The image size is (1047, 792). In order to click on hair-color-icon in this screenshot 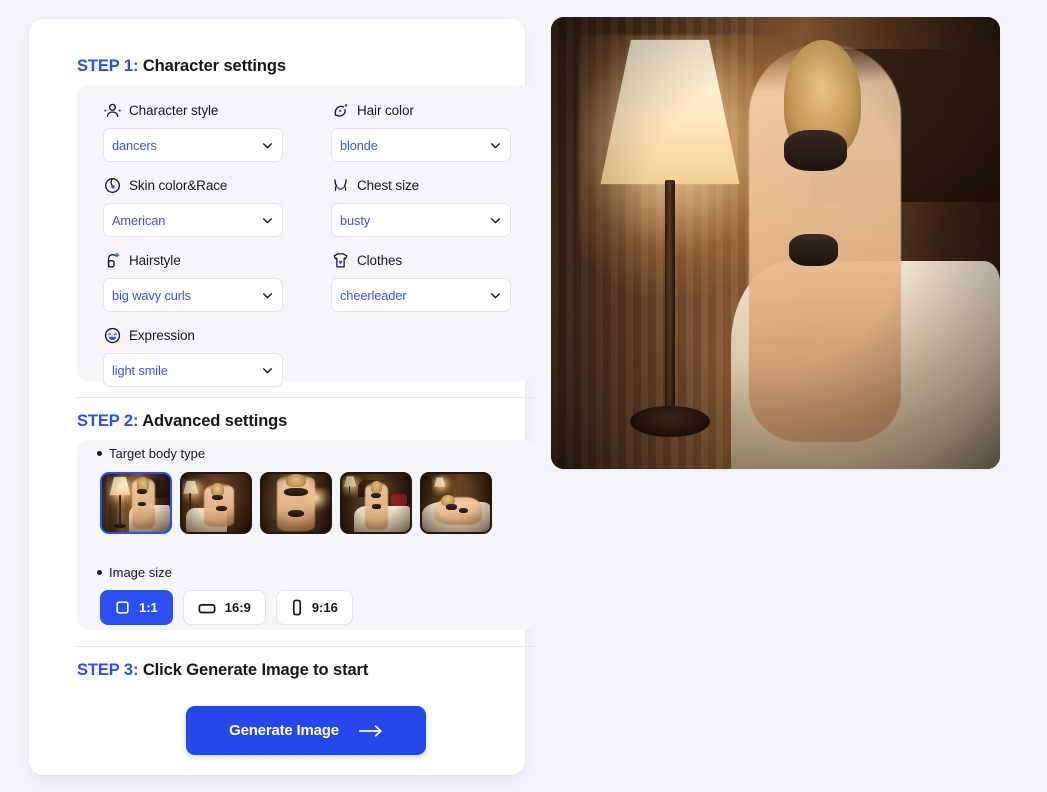, I will do `click(341, 110)`.